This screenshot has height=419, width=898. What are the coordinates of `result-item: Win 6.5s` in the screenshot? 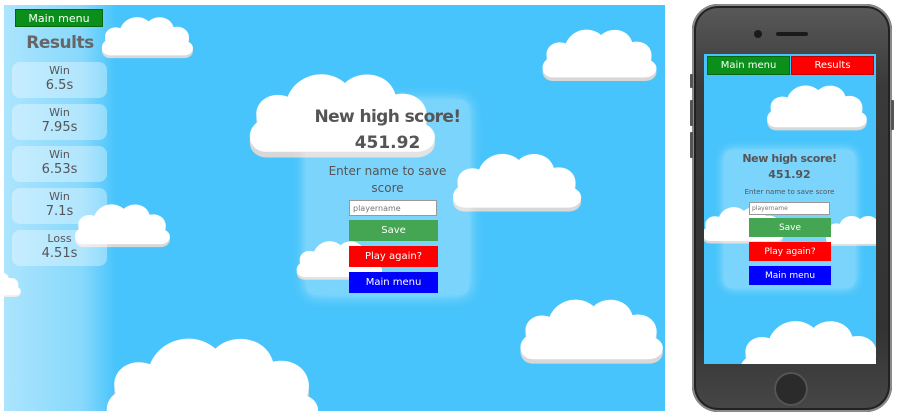 It's located at (59, 80).